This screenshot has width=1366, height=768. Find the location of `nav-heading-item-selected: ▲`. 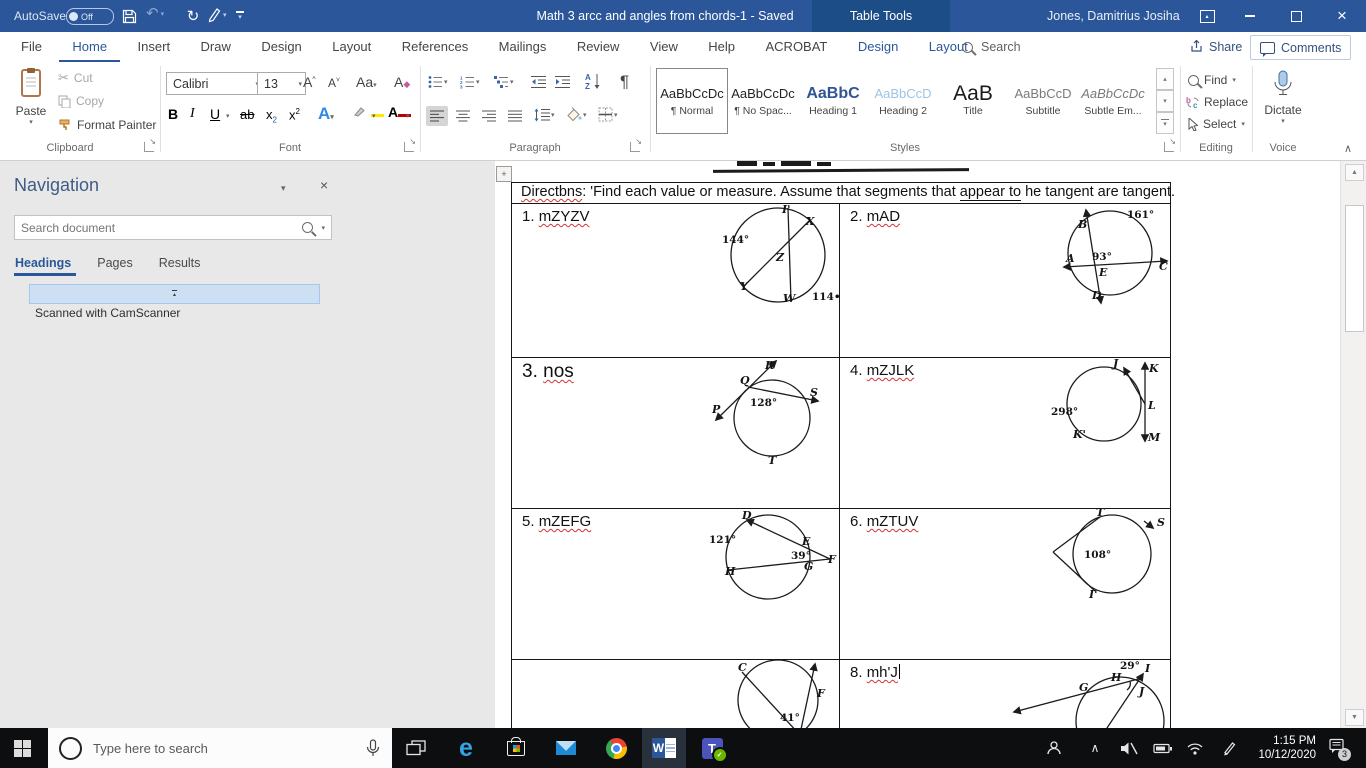

nav-heading-item-selected: ▲ is located at coordinates (174, 294).